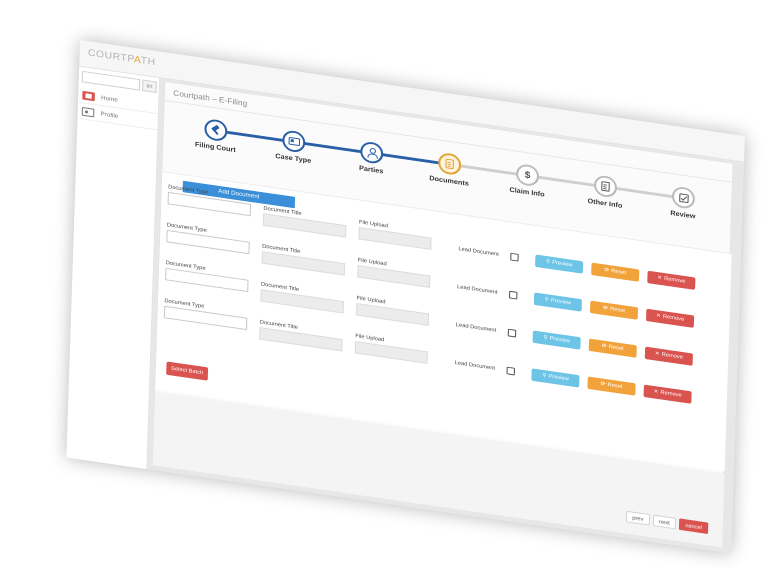 The height and width of the screenshot is (568, 768). I want to click on step-filing-court: Filing Court, so click(216, 135).